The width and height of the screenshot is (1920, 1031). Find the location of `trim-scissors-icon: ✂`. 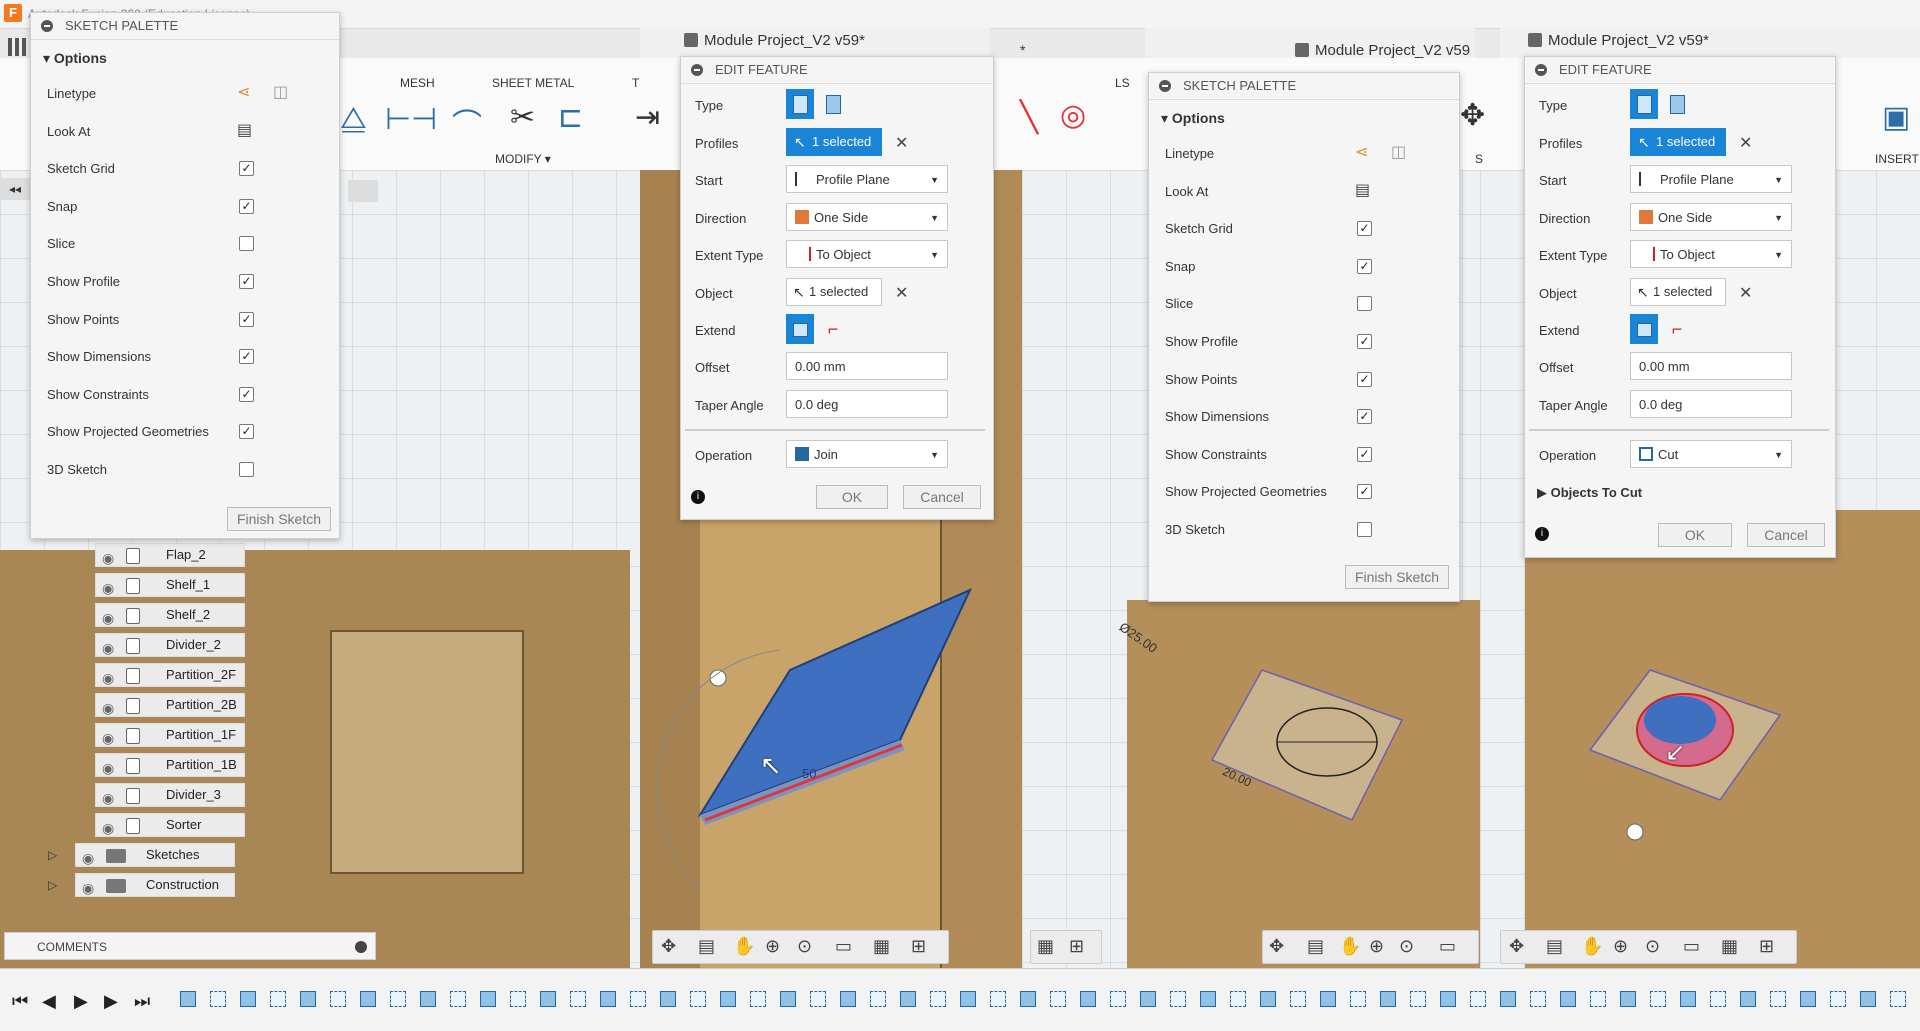

trim-scissors-icon: ✂ is located at coordinates (522, 117).